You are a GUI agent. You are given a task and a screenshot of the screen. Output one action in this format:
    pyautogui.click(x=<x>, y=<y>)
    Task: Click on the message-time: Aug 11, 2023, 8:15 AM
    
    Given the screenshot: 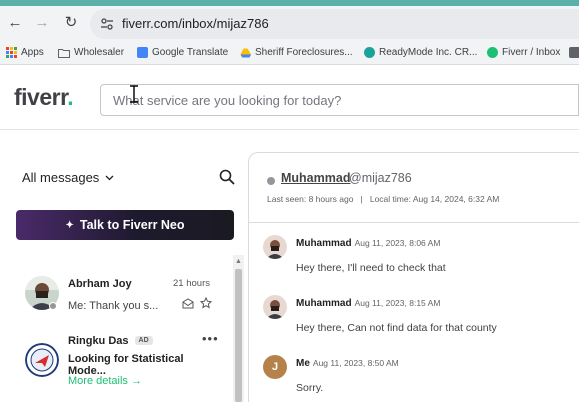 What is the action you would take?
    pyautogui.click(x=397, y=303)
    